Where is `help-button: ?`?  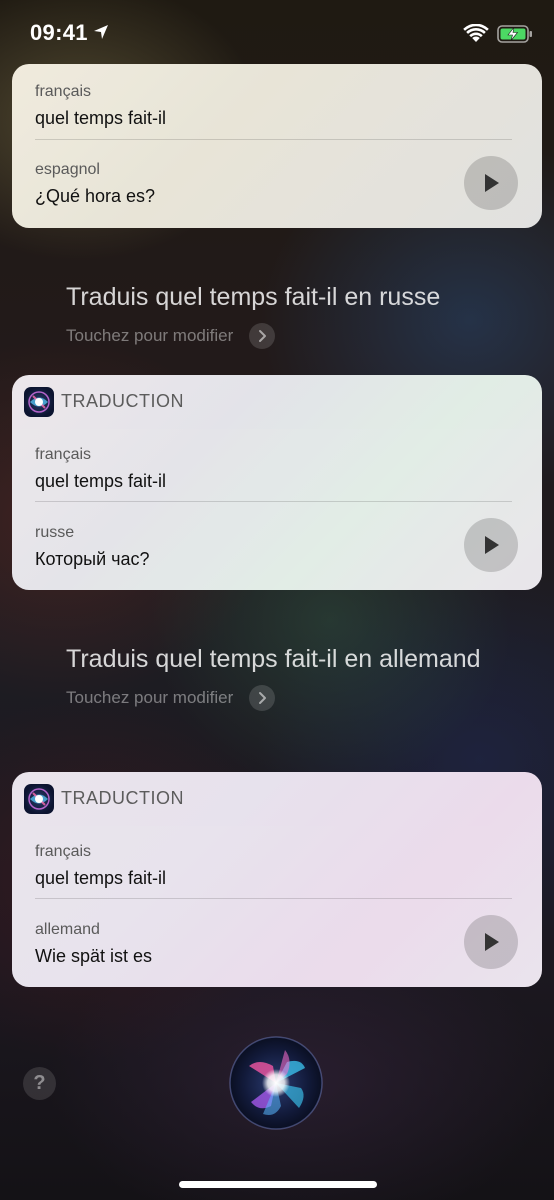
help-button: ? is located at coordinates (39, 1083).